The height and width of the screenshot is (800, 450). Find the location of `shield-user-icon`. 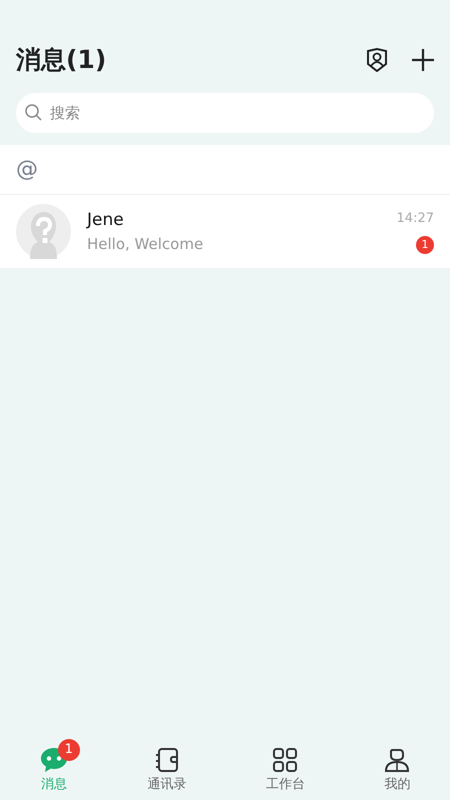

shield-user-icon is located at coordinates (377, 60).